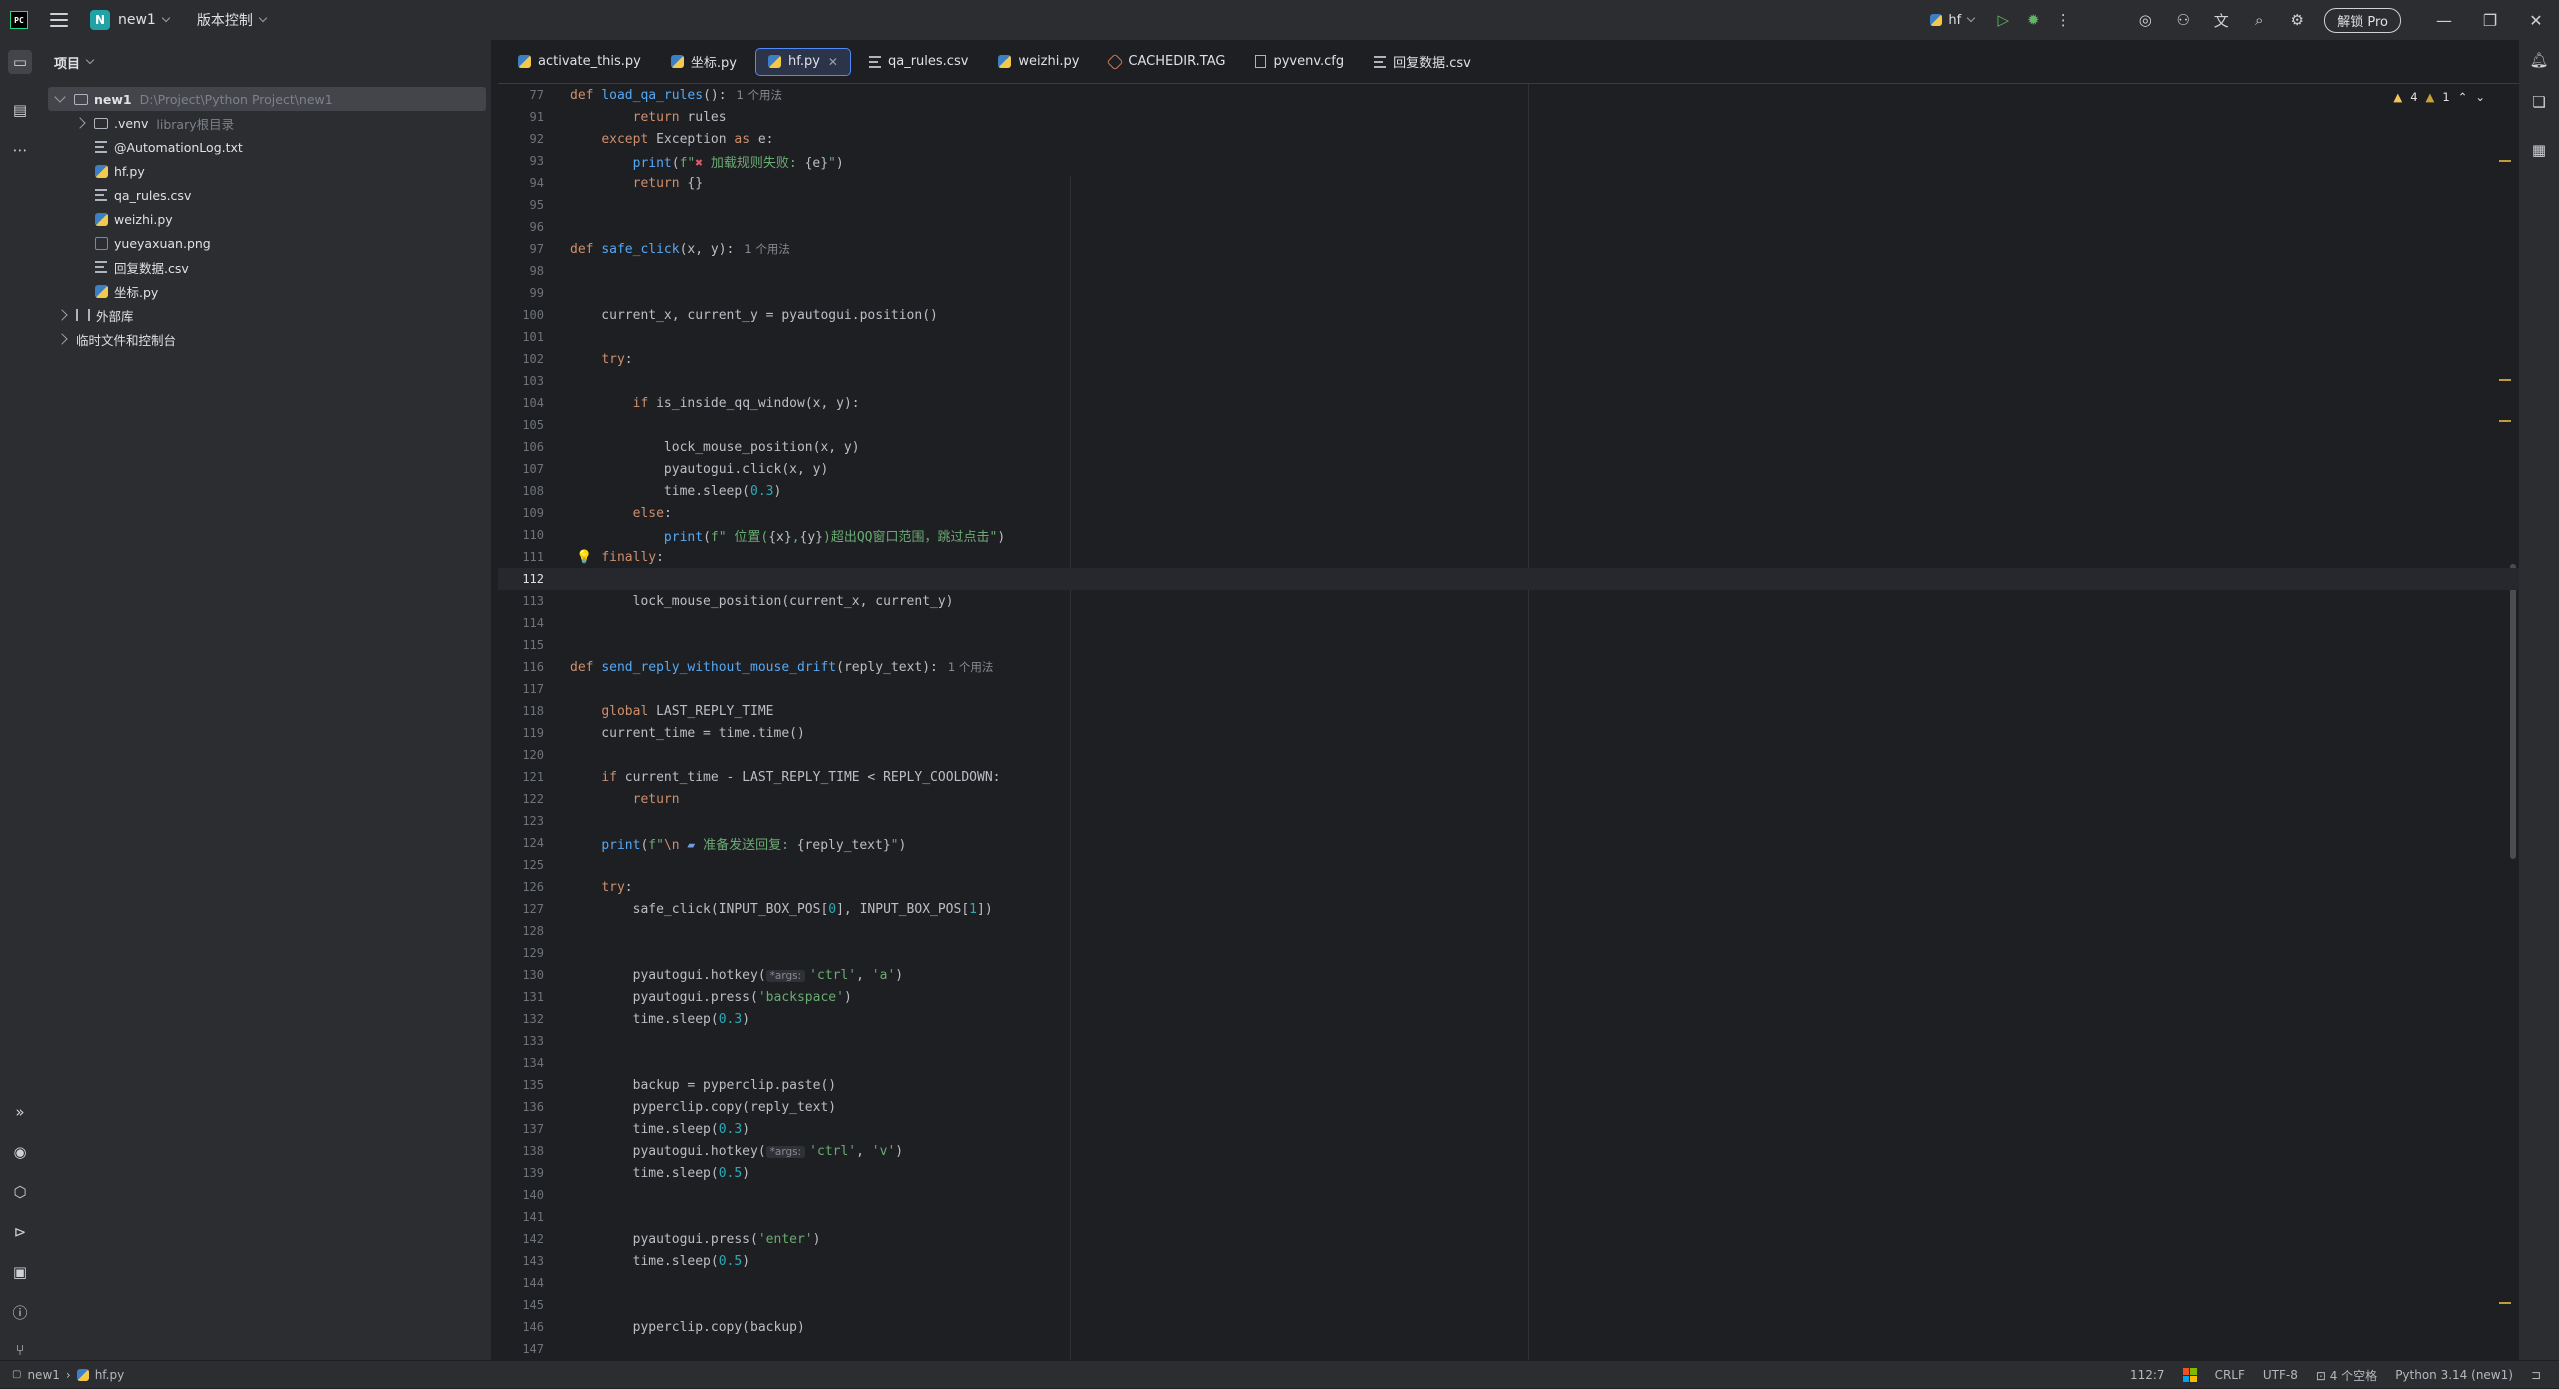  Describe the element at coordinates (2145, 20) in the screenshot. I see `ai-assistant-icon: ◎` at that location.